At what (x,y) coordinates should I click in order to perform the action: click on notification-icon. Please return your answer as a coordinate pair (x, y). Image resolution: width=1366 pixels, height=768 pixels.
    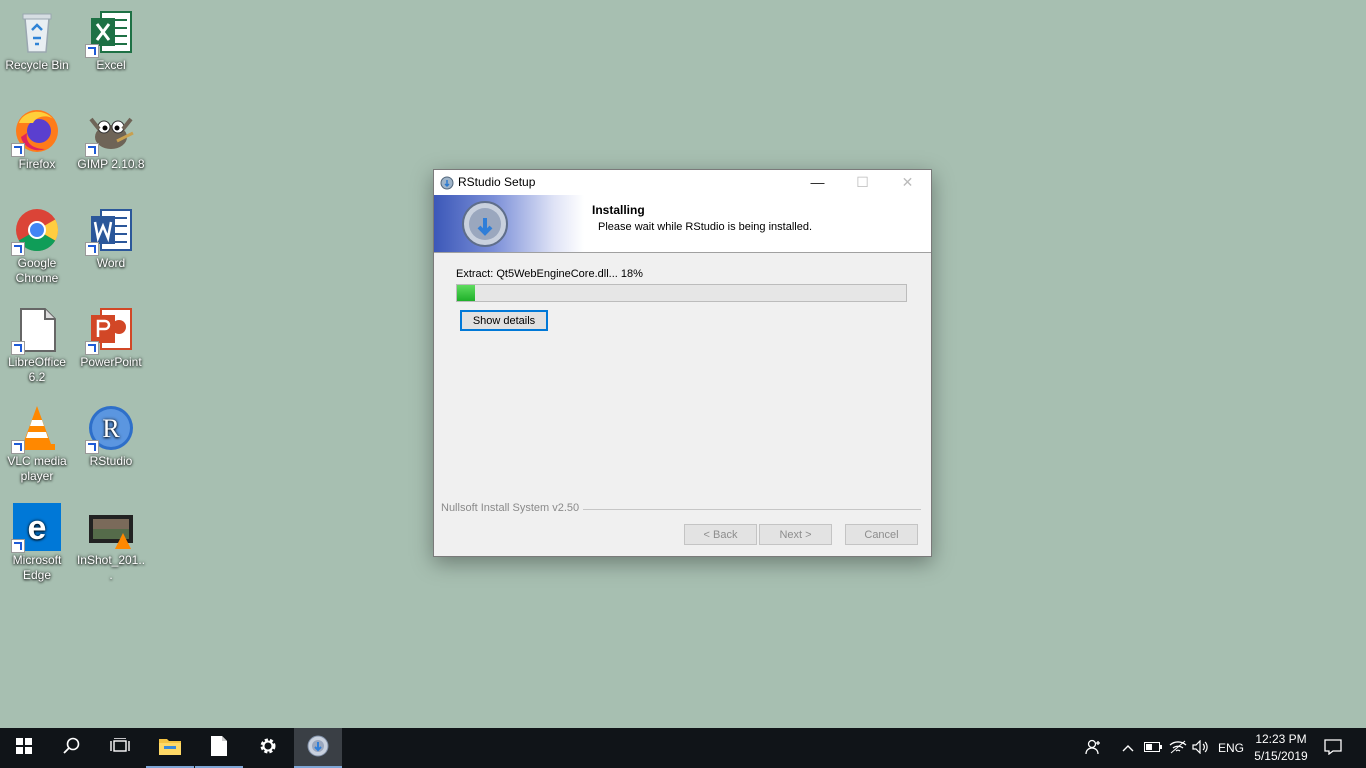
    Looking at the image, I should click on (1333, 748).